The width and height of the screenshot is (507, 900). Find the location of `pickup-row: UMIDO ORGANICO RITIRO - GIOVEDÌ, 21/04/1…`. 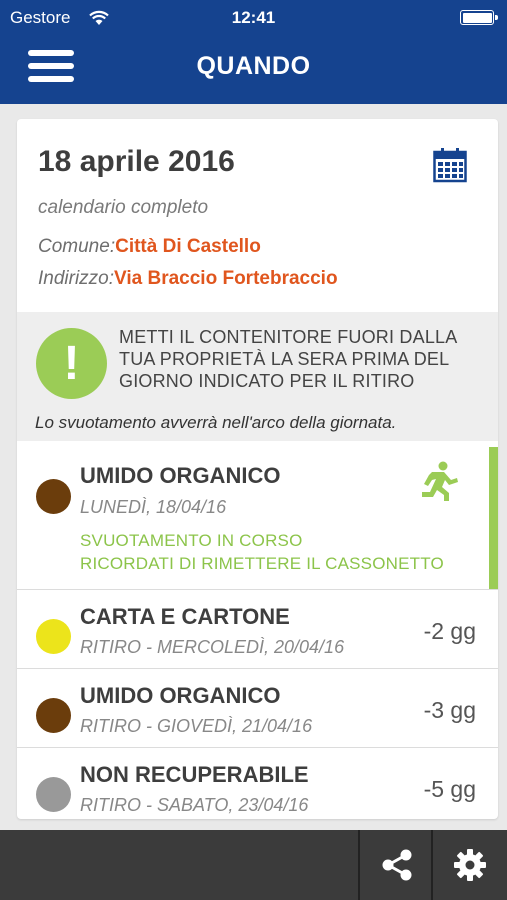

pickup-row: UMIDO ORGANICO RITIRO - GIOVEDÌ, 21/04/1… is located at coordinates (257, 707).